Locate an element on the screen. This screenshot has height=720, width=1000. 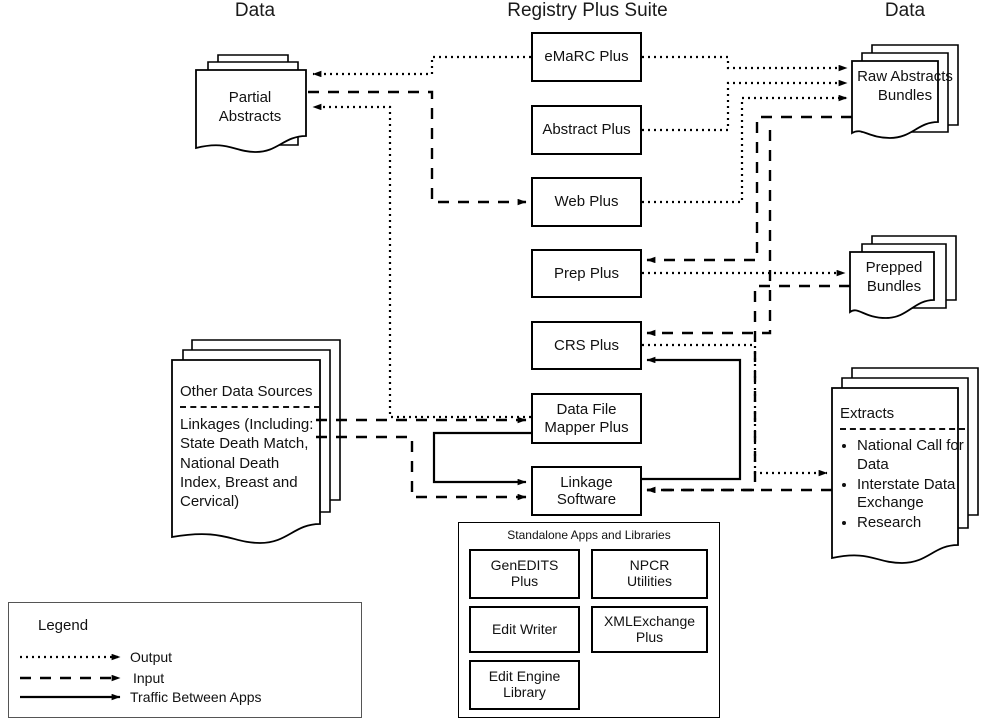
app-box-emarc-plus: eMaRC Plus is located at coordinates (586, 57).